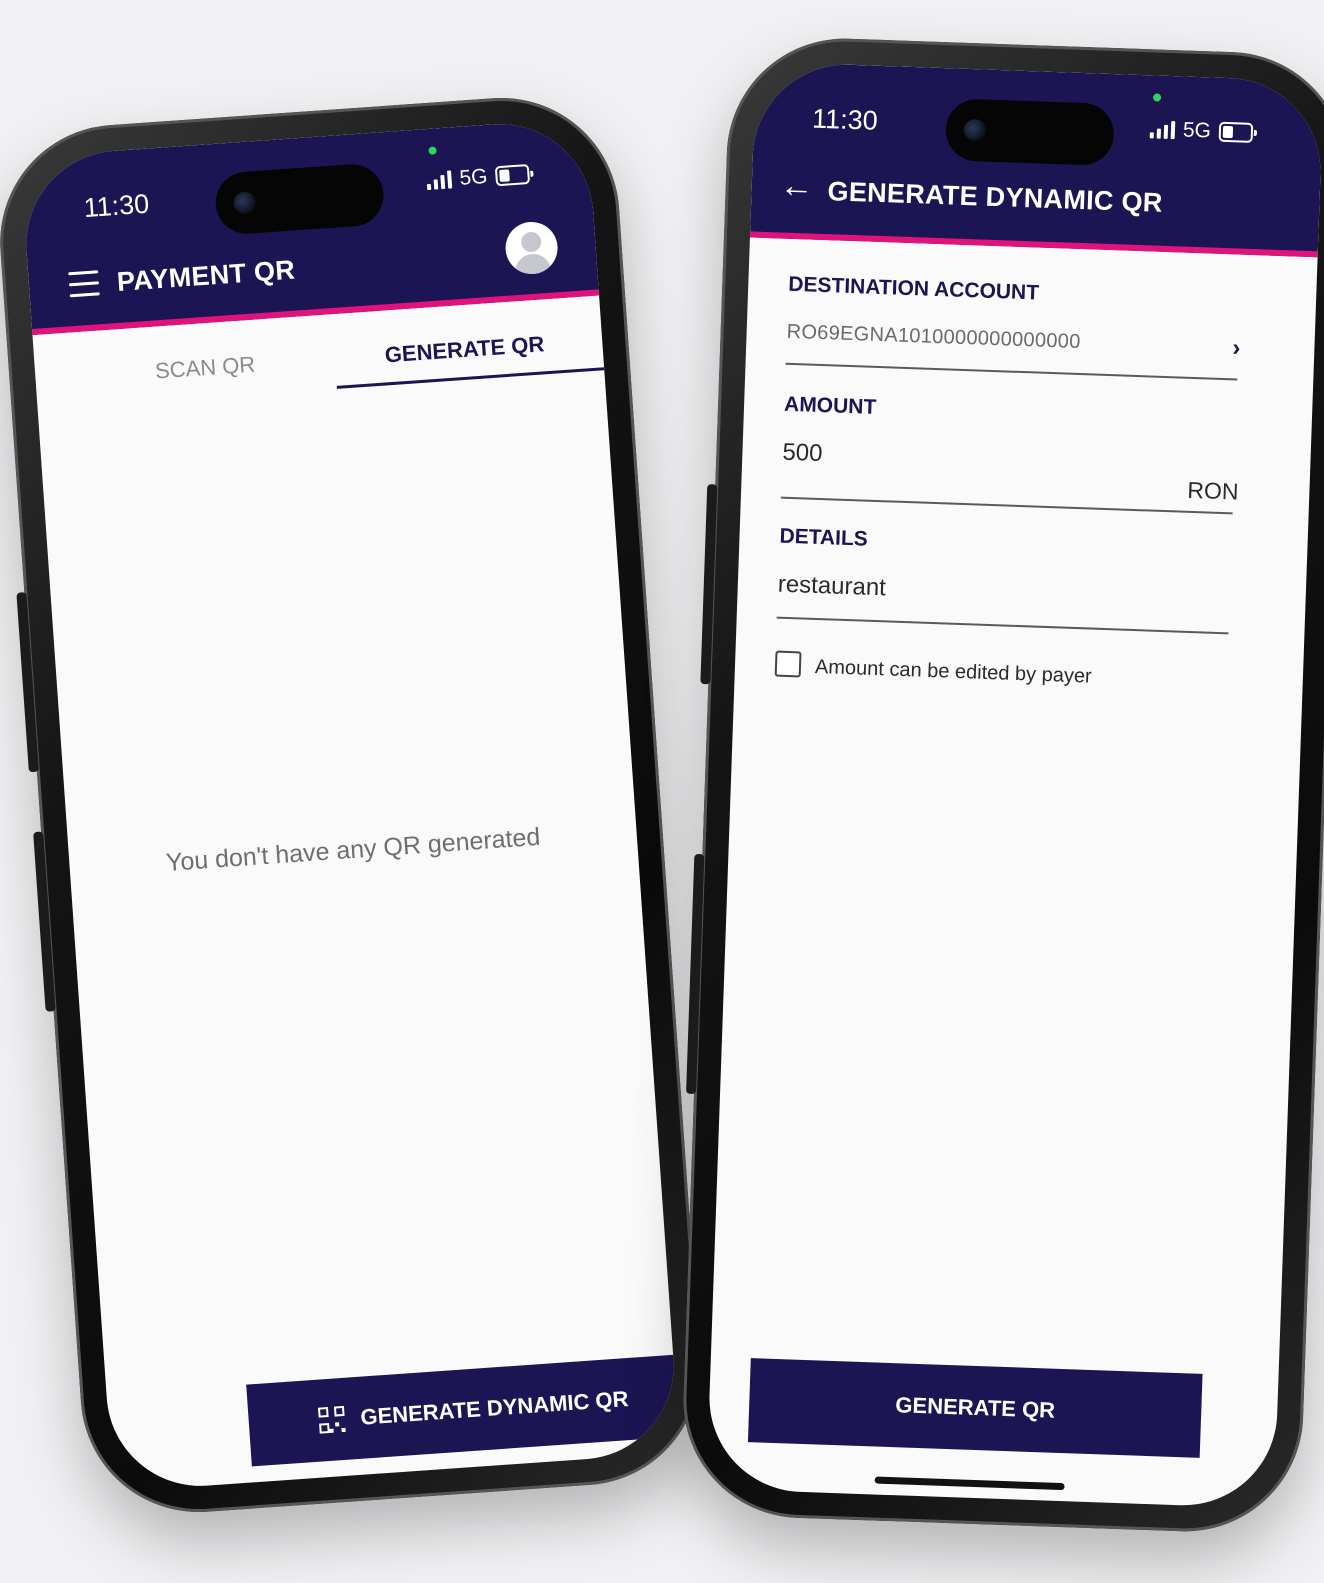  Describe the element at coordinates (933, 337) in the screenshot. I see `destination-account-value: RO69EGNA1010000000000000` at that location.